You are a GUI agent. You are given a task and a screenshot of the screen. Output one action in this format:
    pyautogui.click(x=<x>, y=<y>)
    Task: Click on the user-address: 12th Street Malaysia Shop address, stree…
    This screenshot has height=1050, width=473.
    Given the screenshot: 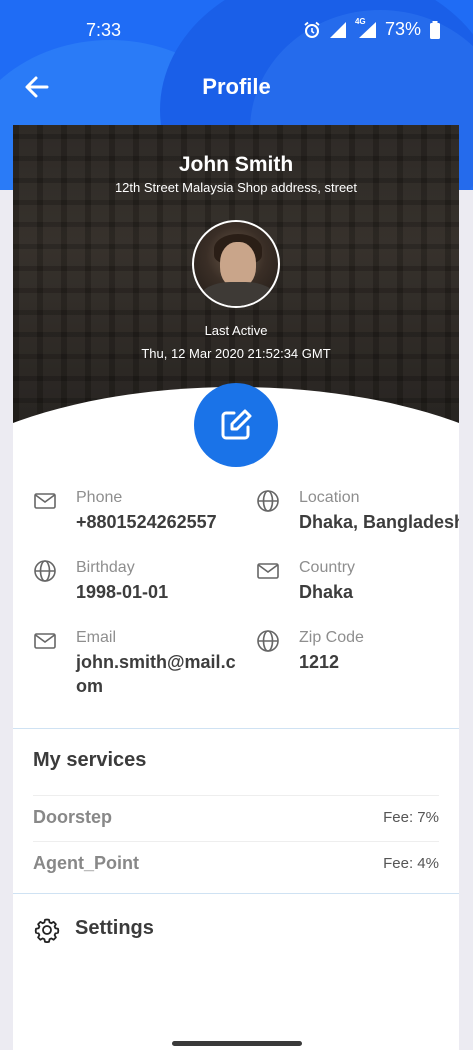 What is the action you would take?
    pyautogui.click(x=236, y=187)
    